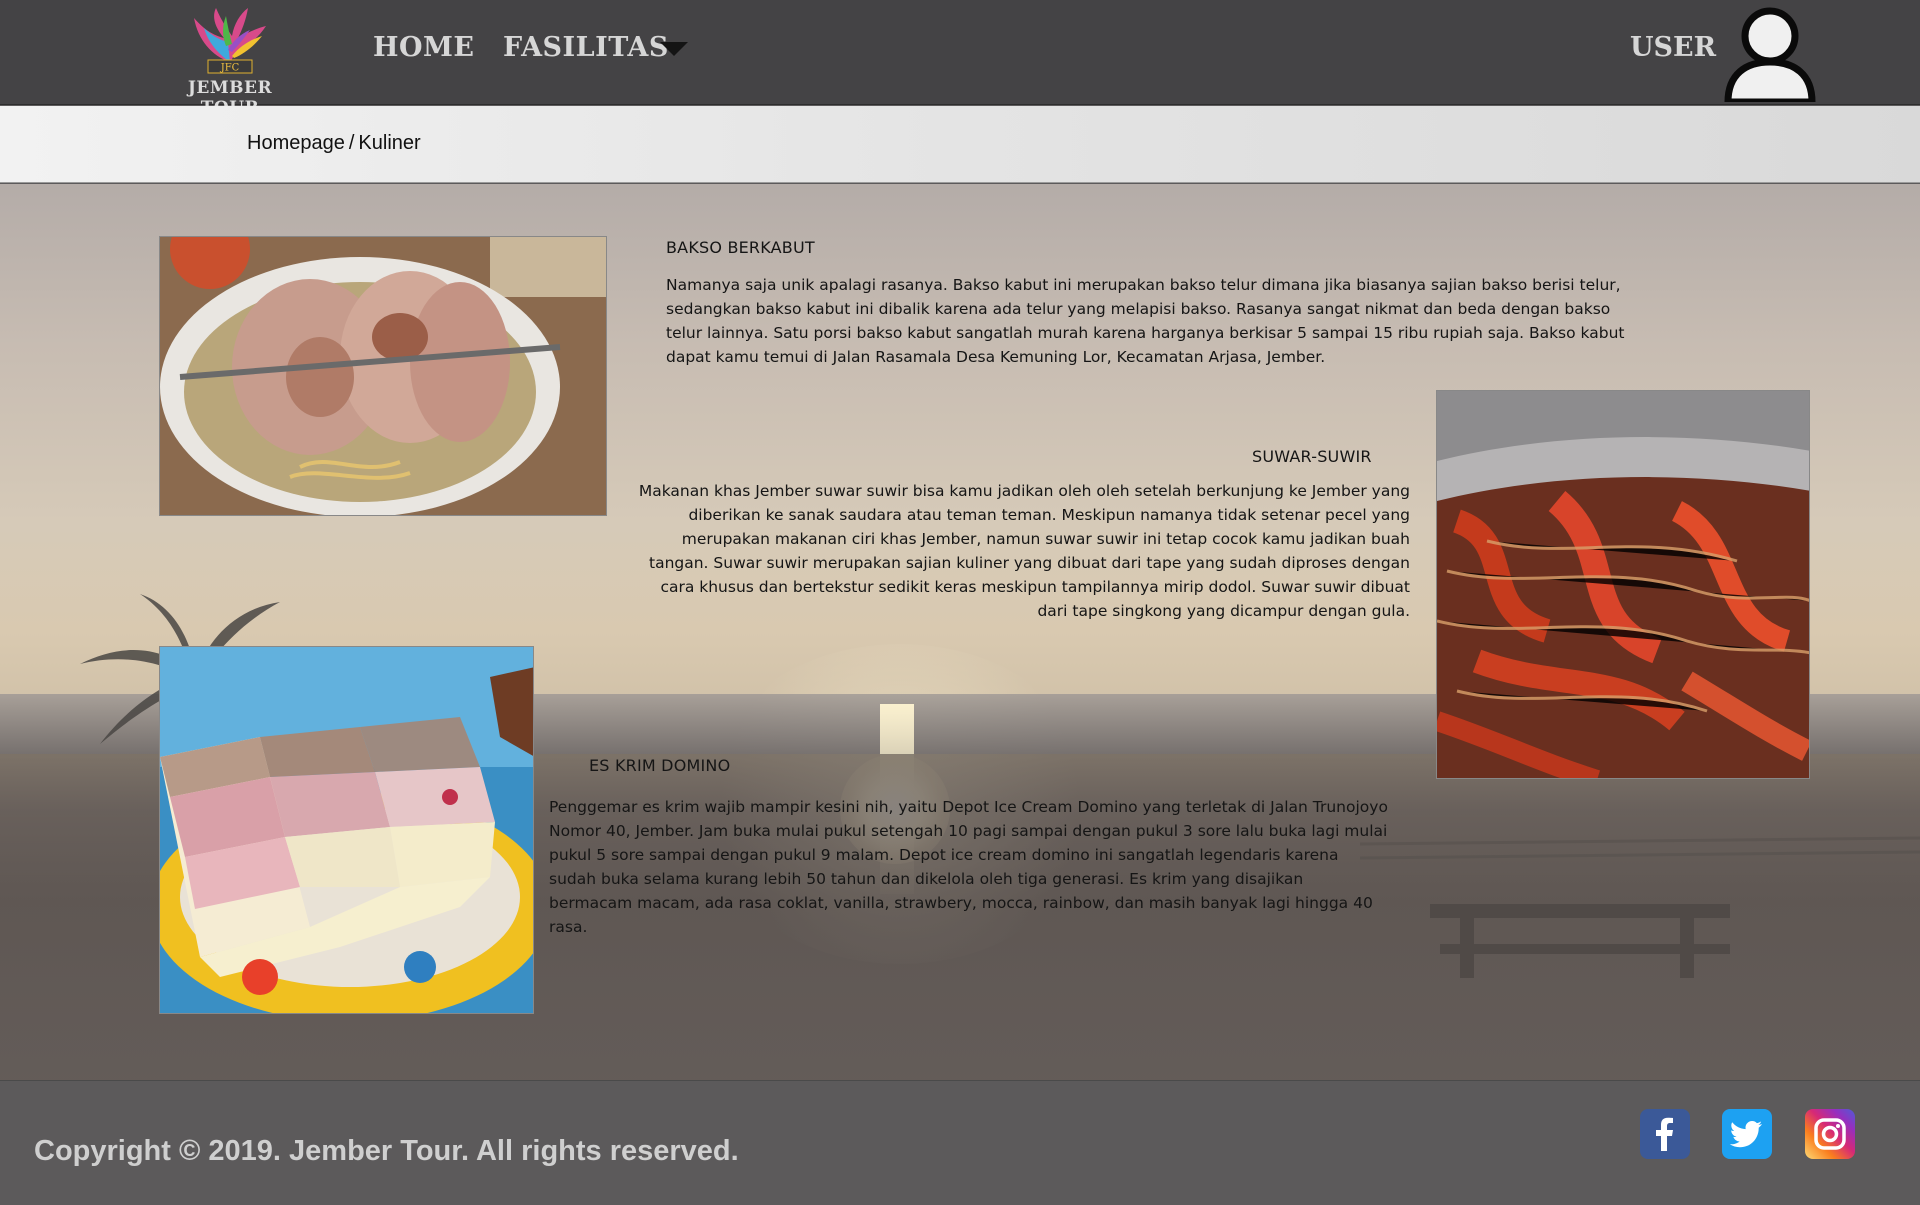  Describe the element at coordinates (346, 830) in the screenshot. I see `es-krim-domino-photo` at that location.